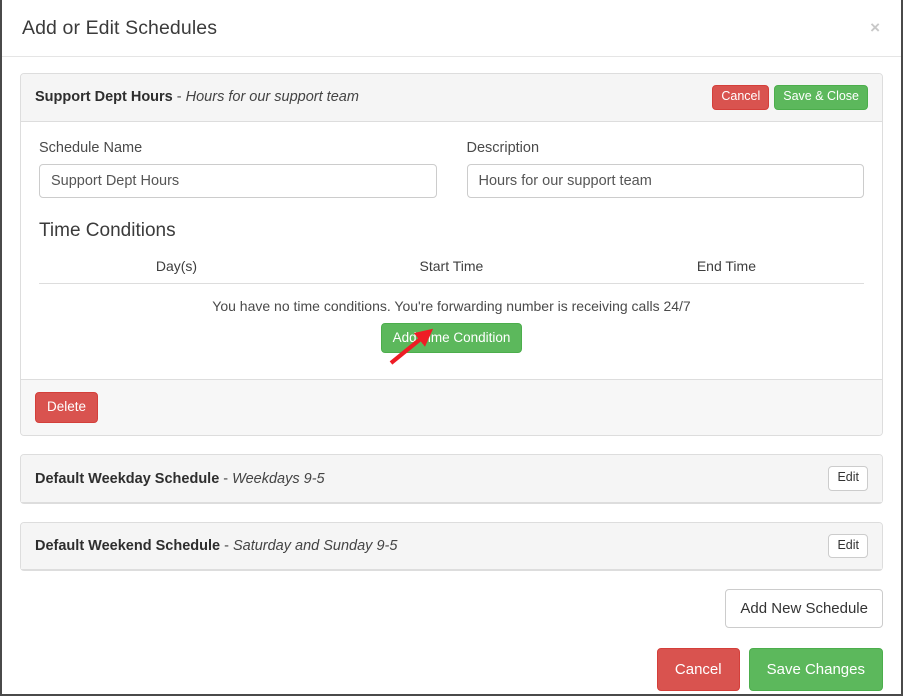 This screenshot has width=903, height=696. Describe the element at coordinates (503, 147) in the screenshot. I see `description-label: Description` at that location.